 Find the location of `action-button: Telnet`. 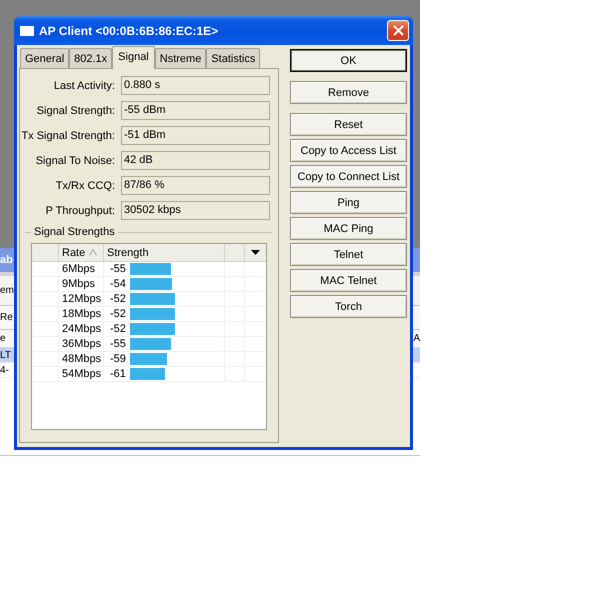

action-button: Telnet is located at coordinates (348, 254).